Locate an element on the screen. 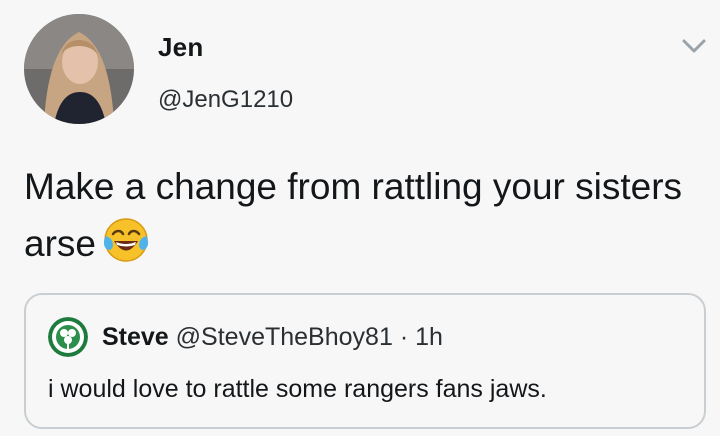  user-handle: @JenG1210 is located at coordinates (225, 100).